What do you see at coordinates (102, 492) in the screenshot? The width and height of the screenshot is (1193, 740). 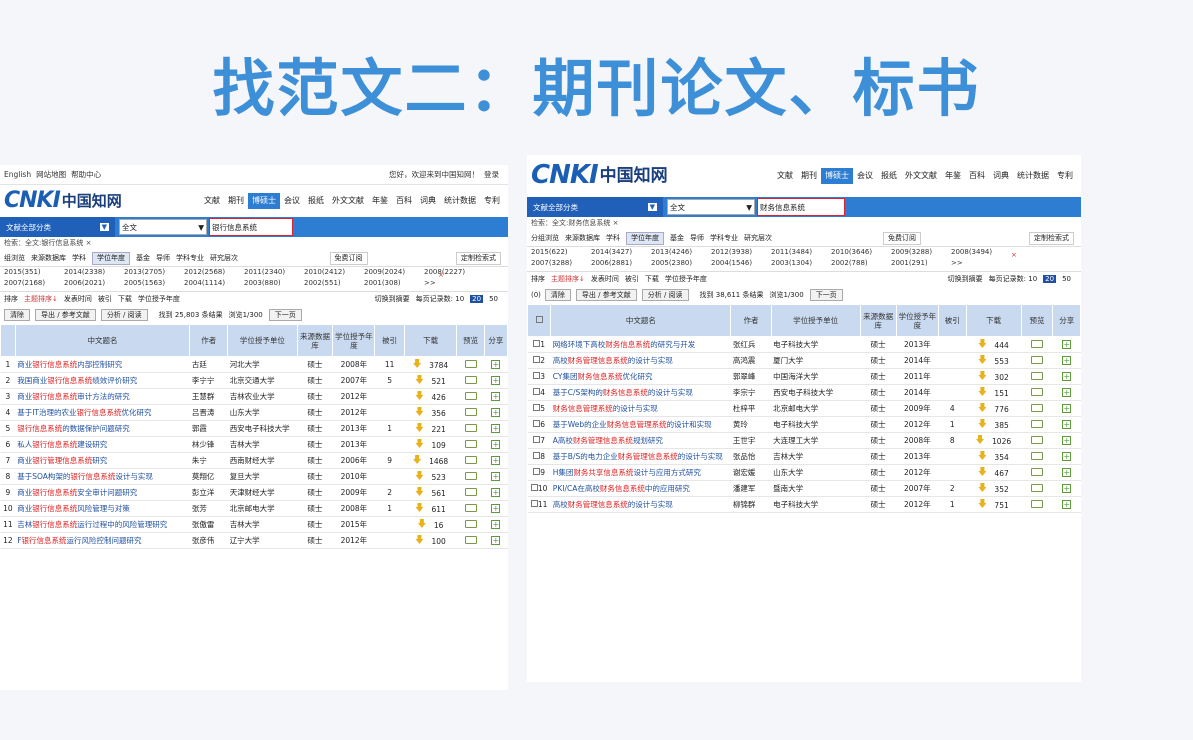 I see `title-link: 商业银行信息系统安全审计问题研究` at bounding box center [102, 492].